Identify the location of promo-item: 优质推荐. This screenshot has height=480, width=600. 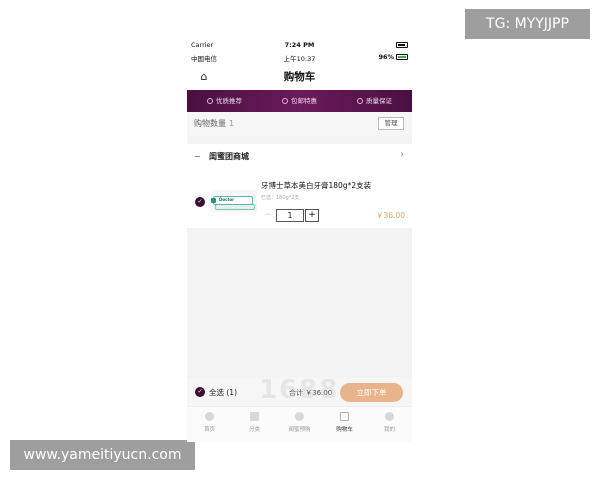
(224, 101).